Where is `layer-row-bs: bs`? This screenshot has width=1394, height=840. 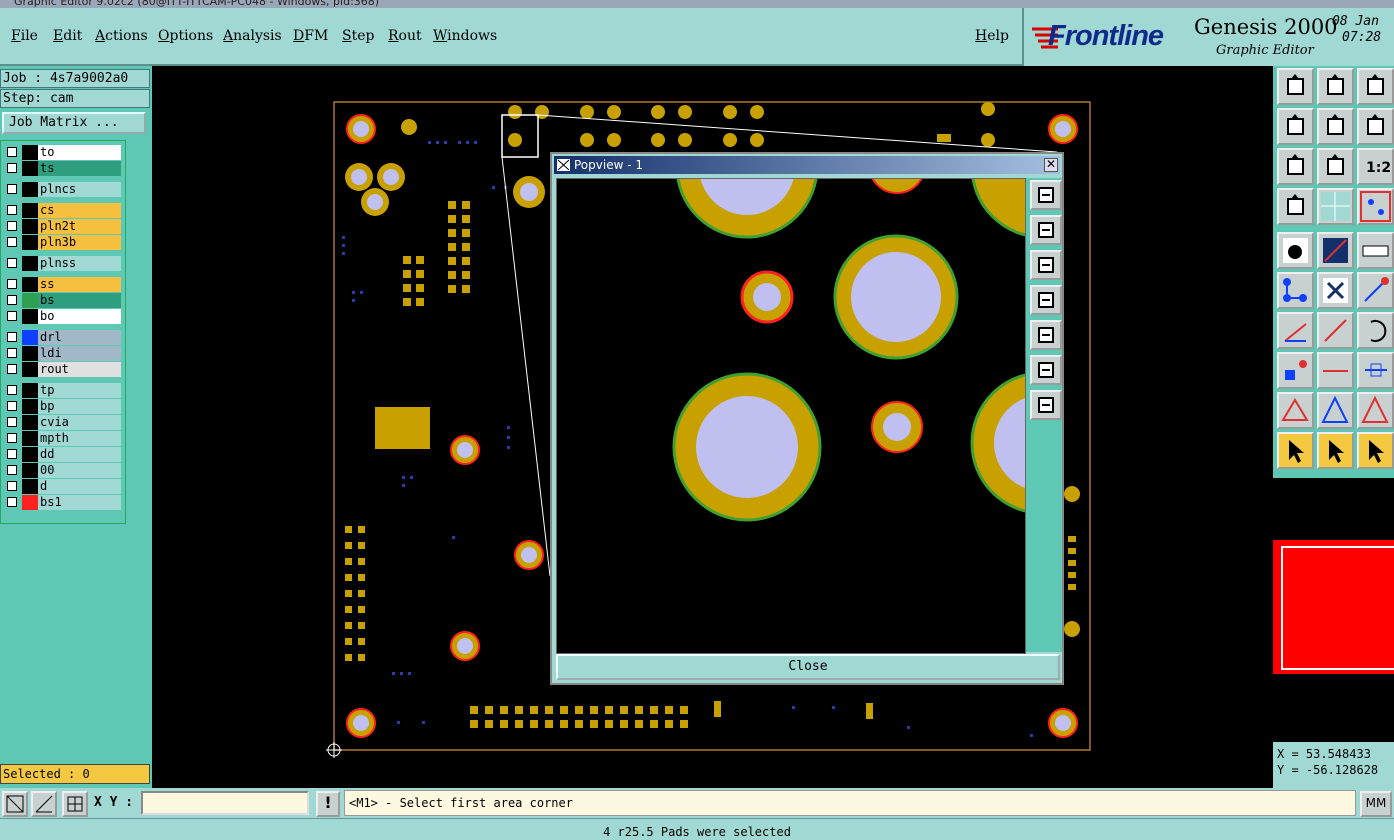 layer-row-bs: bs is located at coordinates (62, 300).